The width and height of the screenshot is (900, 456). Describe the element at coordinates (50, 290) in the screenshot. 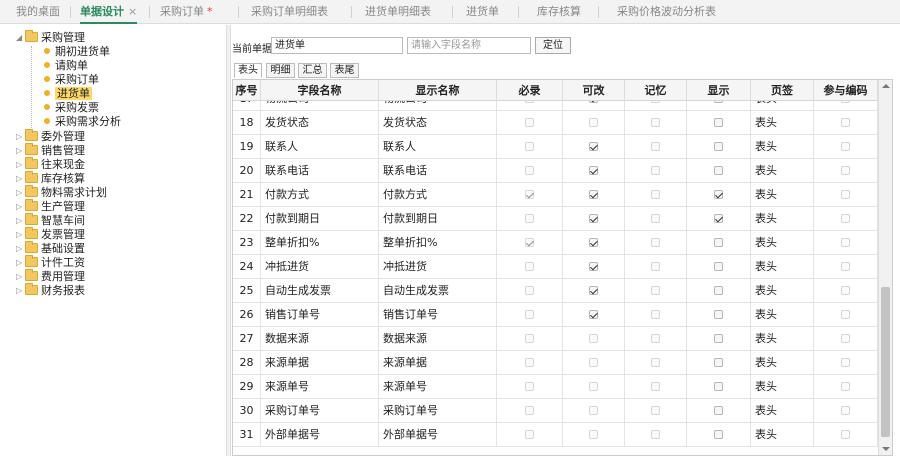

I see `tree-node: ▷ 财务报表` at that location.